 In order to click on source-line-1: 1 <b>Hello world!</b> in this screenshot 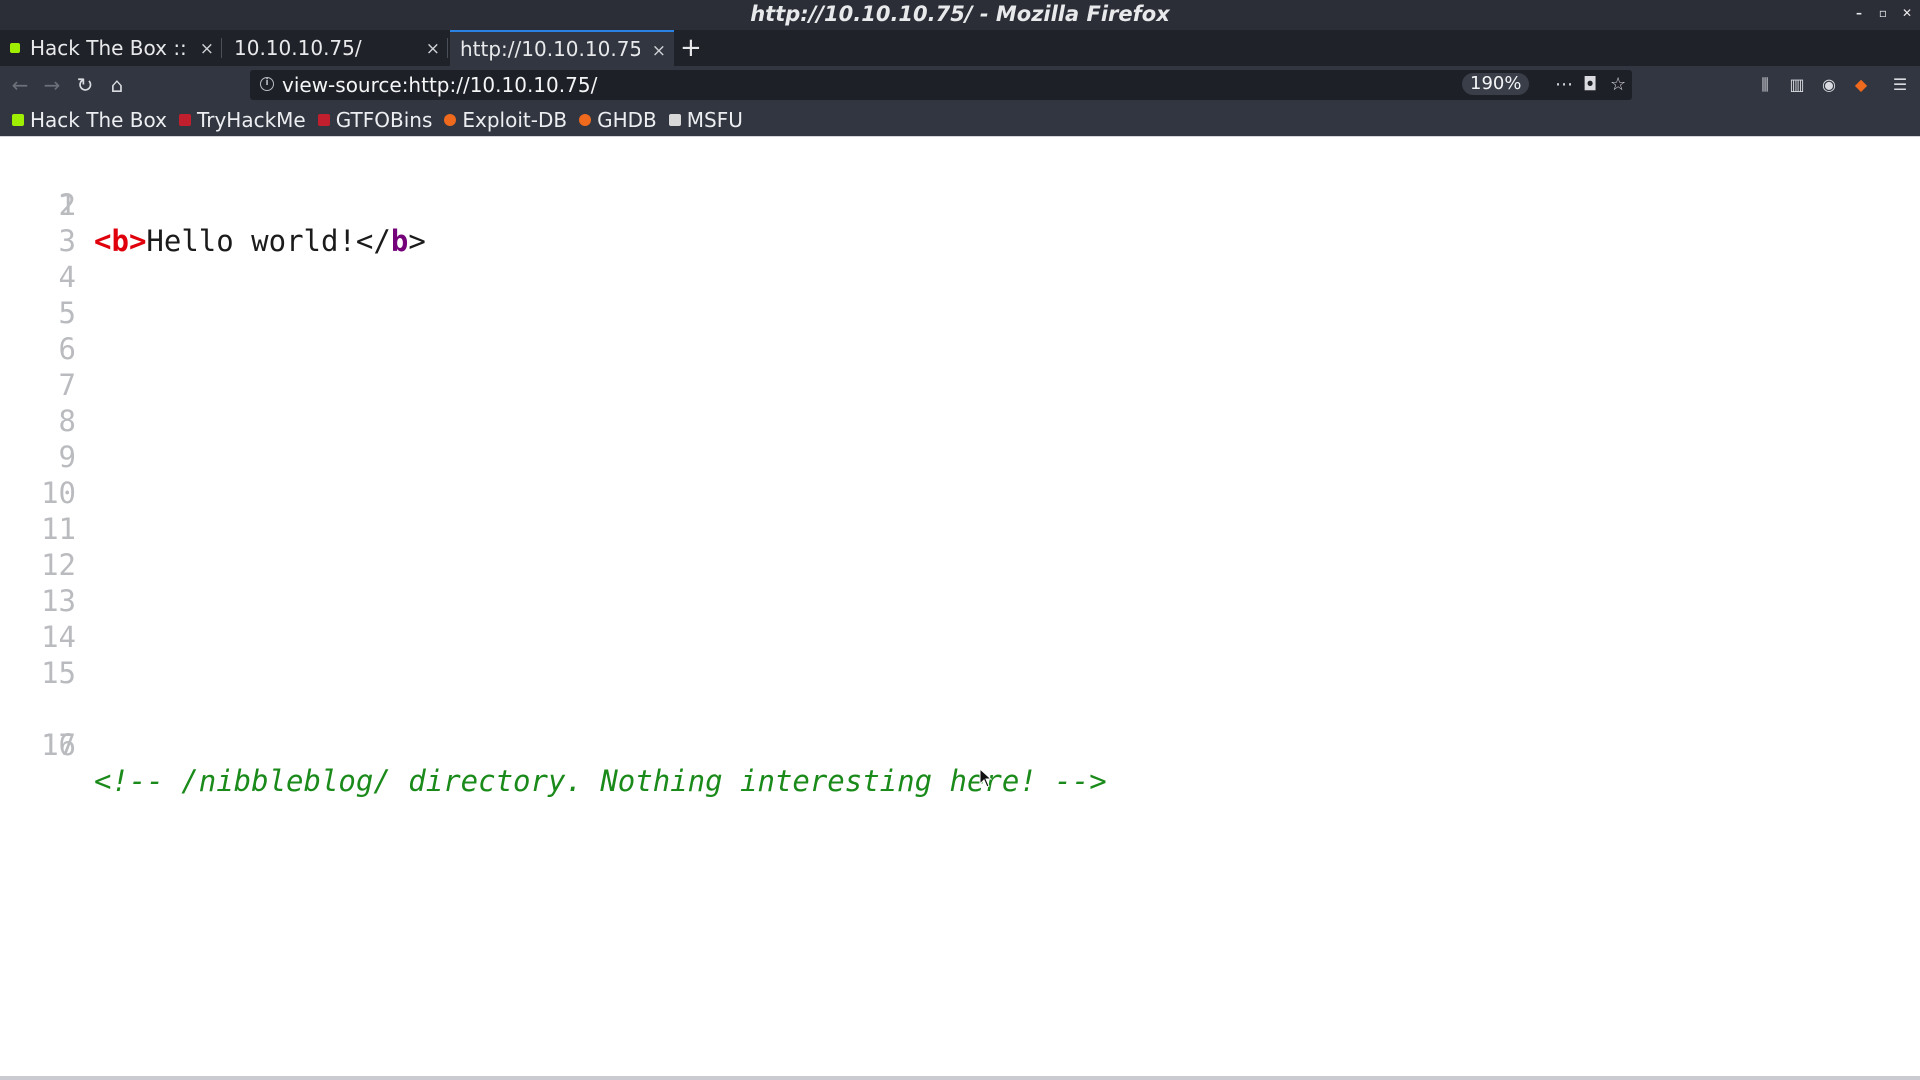, I will do `click(213, 204)`.